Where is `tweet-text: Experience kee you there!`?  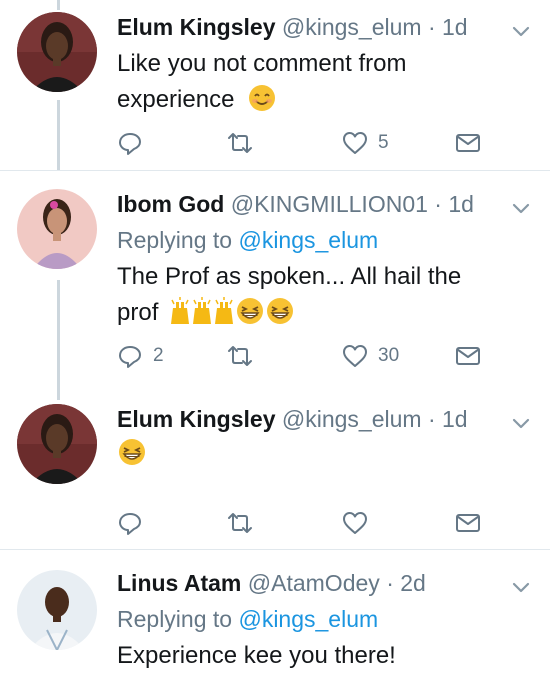 tweet-text: Experience kee you there! is located at coordinates (318, 656).